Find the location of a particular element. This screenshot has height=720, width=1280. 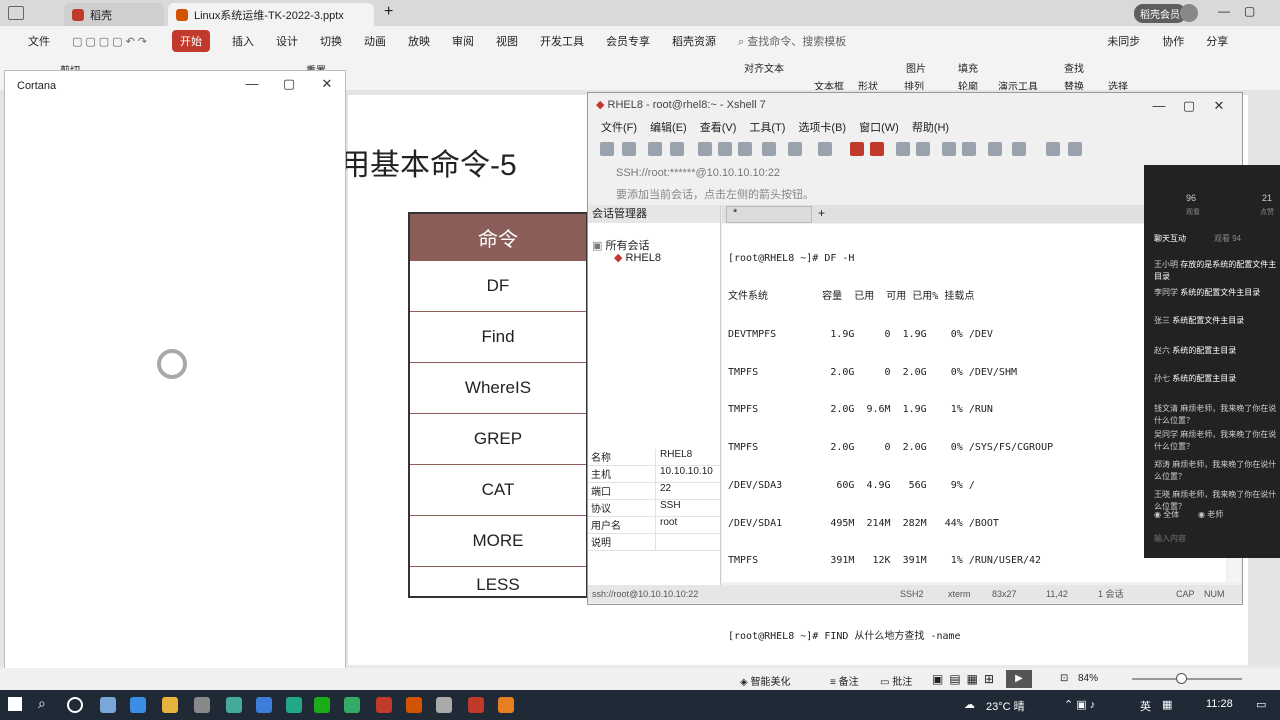

layout-icon is located at coordinates (995, 149).